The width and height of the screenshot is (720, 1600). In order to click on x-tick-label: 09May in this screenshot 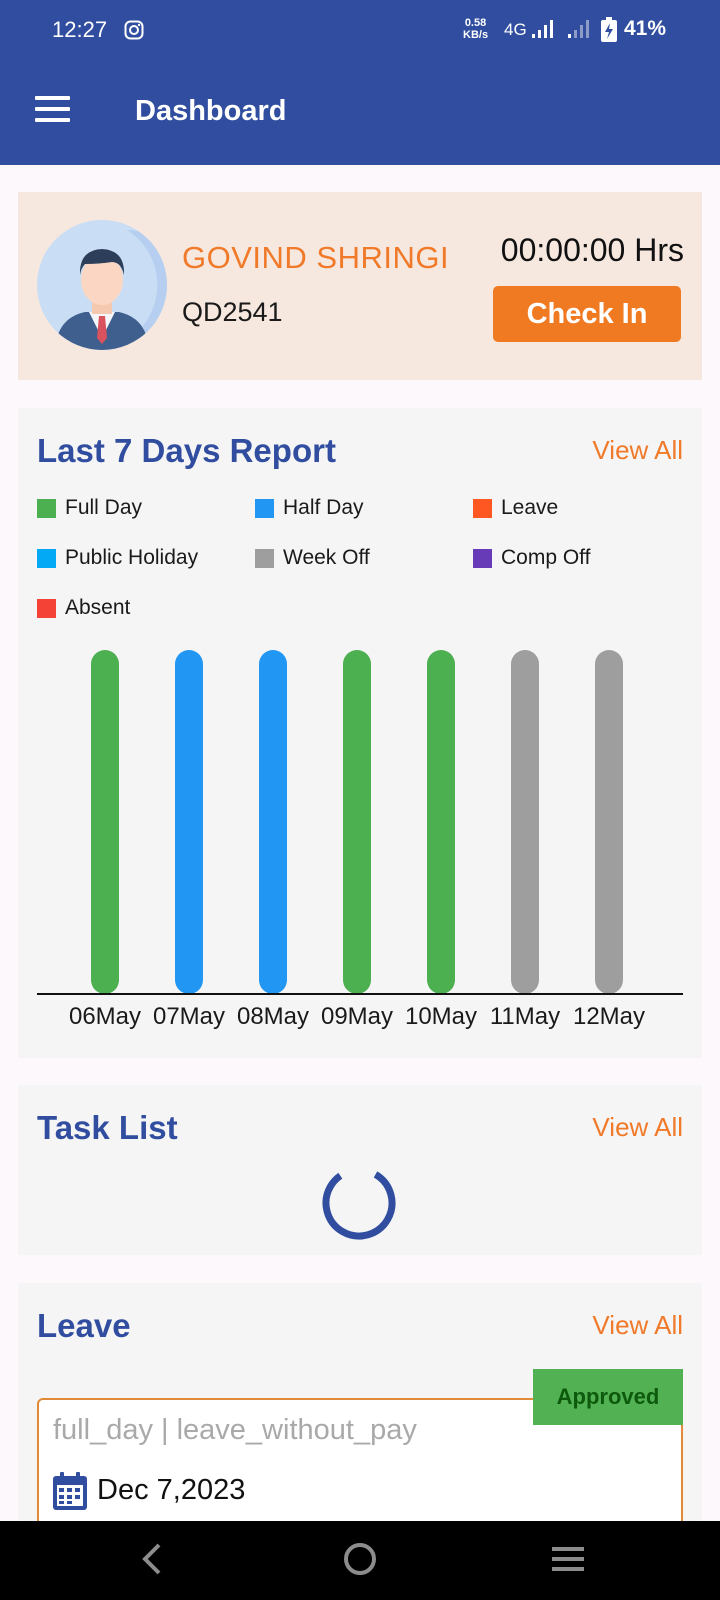, I will do `click(357, 1016)`.